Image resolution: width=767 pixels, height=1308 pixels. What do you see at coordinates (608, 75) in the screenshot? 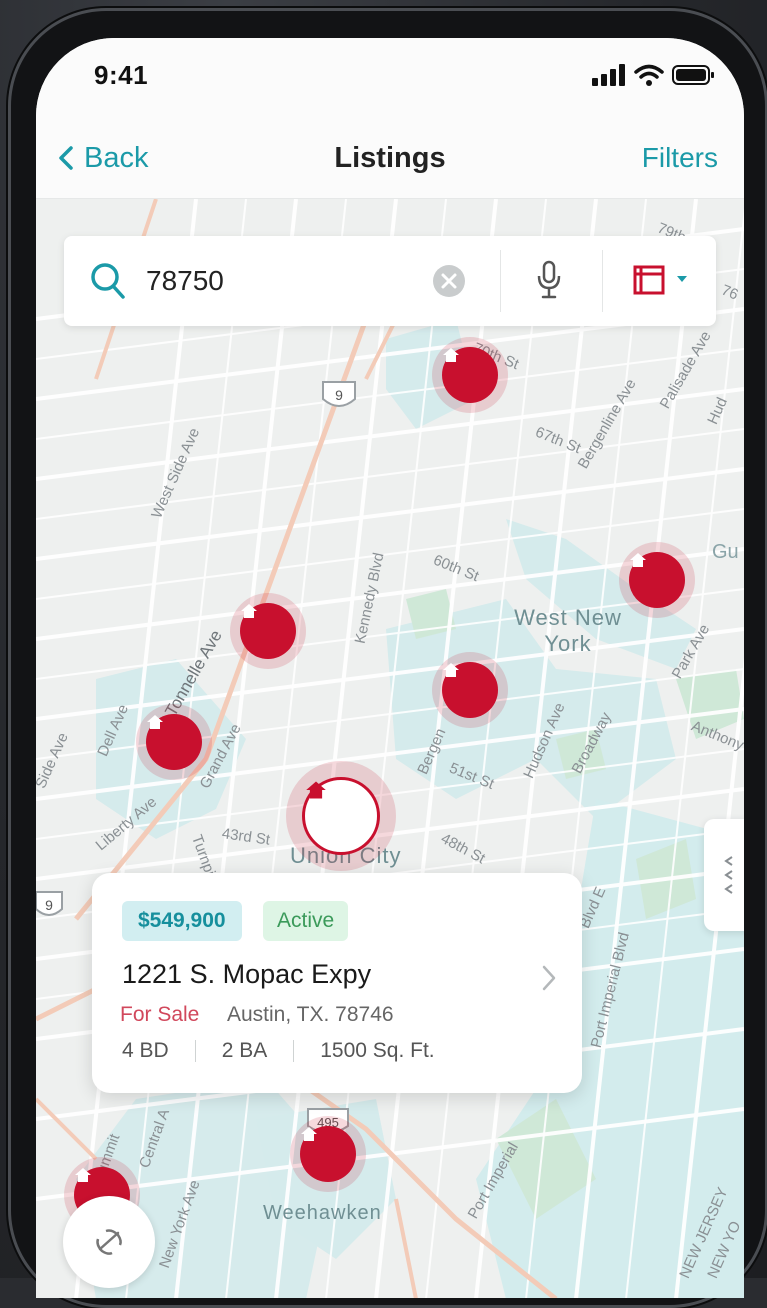
I see `cellular-signal-icon` at bounding box center [608, 75].